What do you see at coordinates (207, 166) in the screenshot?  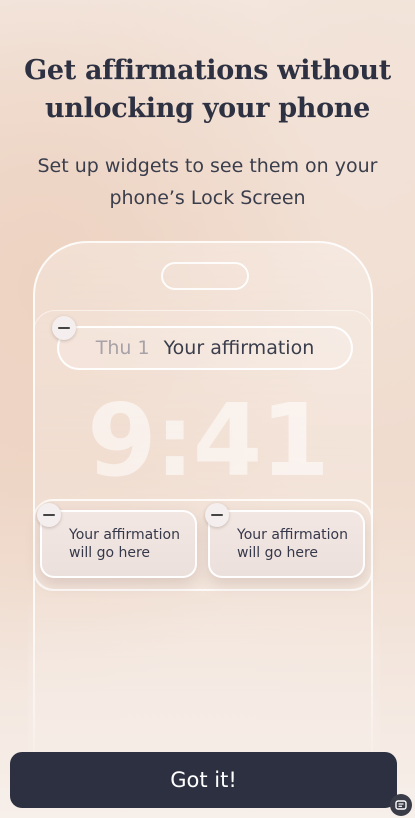 I see `subtitle-line-1: Set up widgets to see them on your` at bounding box center [207, 166].